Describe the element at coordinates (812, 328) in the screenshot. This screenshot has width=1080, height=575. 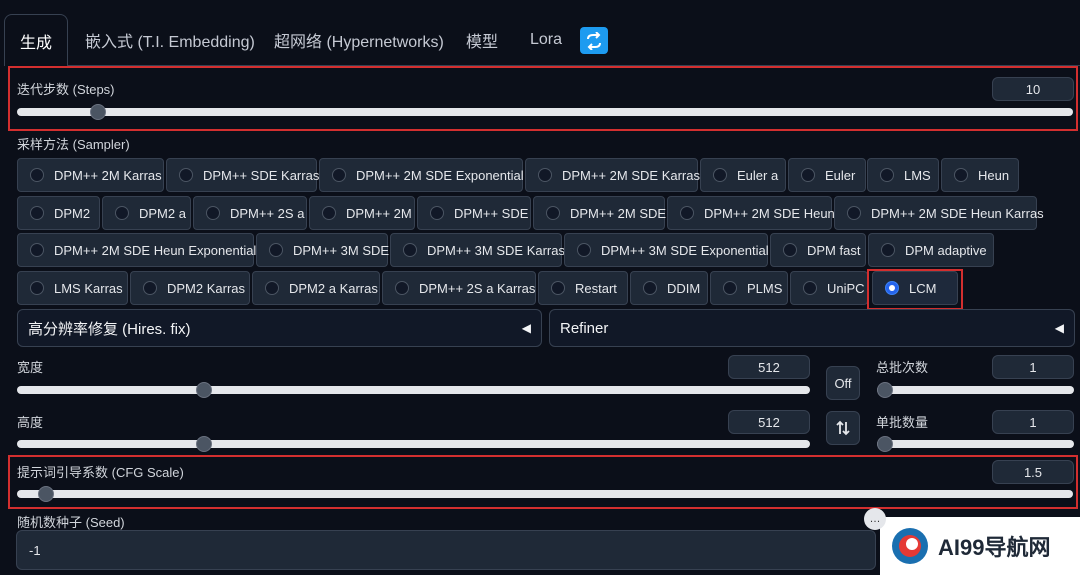
I see `refiner-accordion: Refiner ◀` at that location.